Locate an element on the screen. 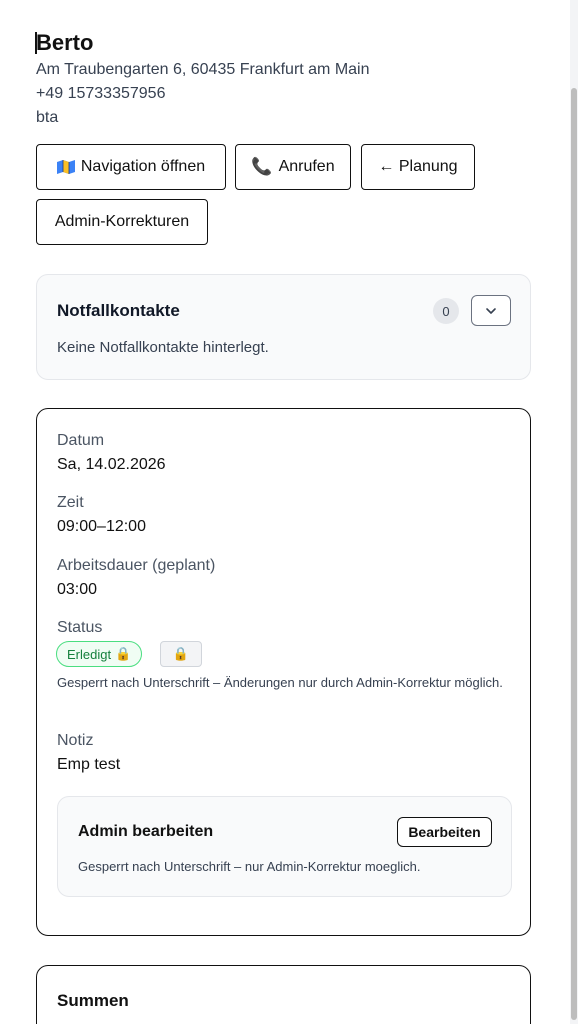 The height and width of the screenshot is (1024, 578). customer-code: bta is located at coordinates (47, 117).